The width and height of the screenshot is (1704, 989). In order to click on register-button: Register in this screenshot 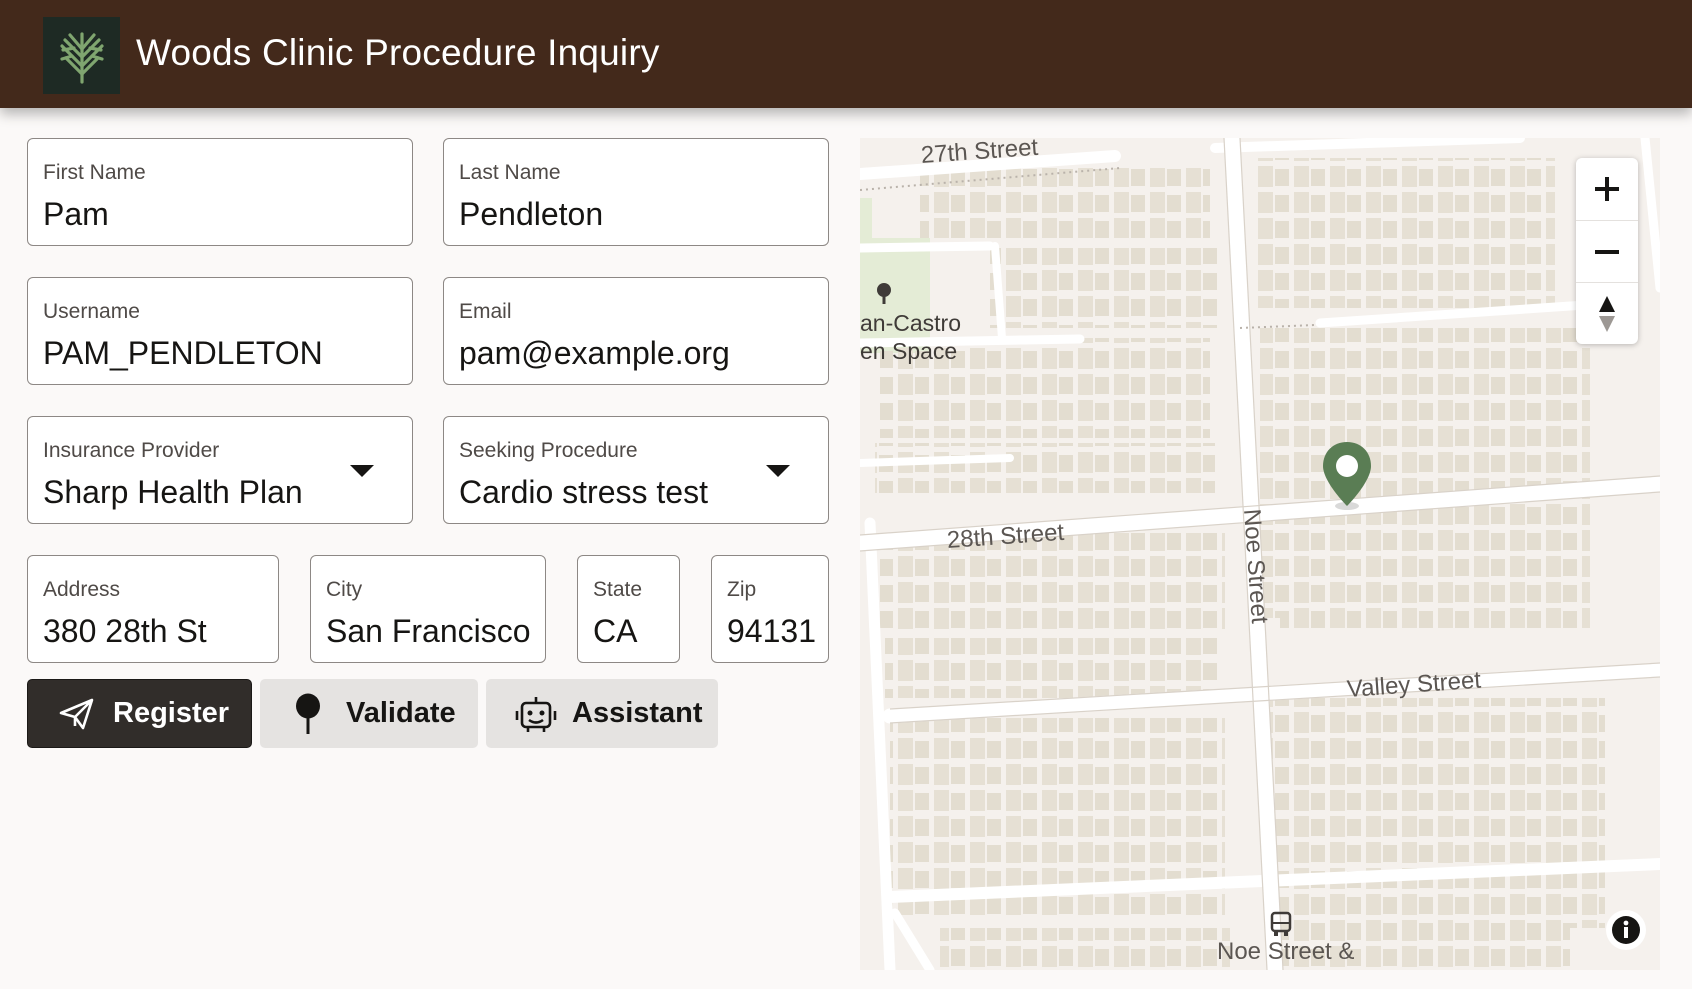, I will do `click(139, 713)`.